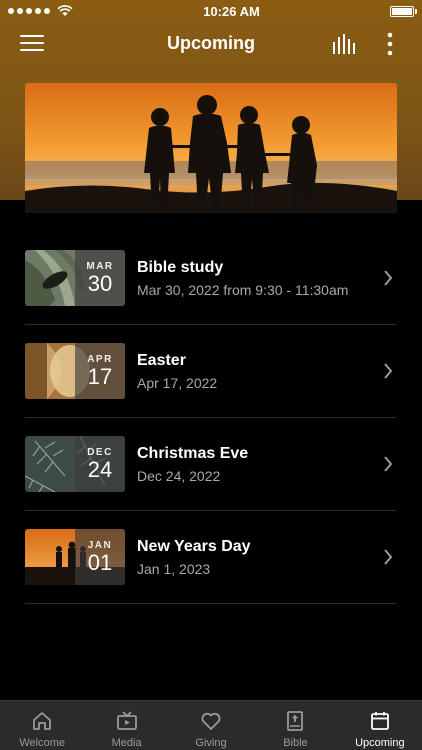  I want to click on date-day: 17, so click(100, 376).